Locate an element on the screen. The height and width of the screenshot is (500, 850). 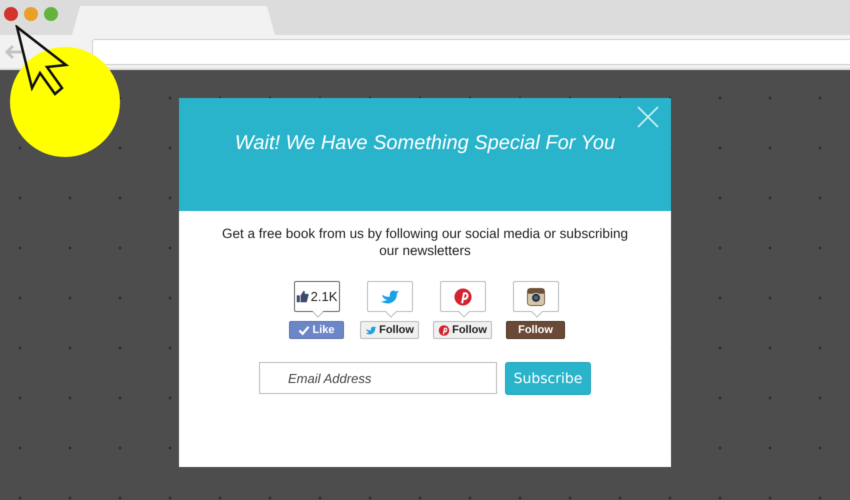
back-arrow-icon is located at coordinates (14, 52).